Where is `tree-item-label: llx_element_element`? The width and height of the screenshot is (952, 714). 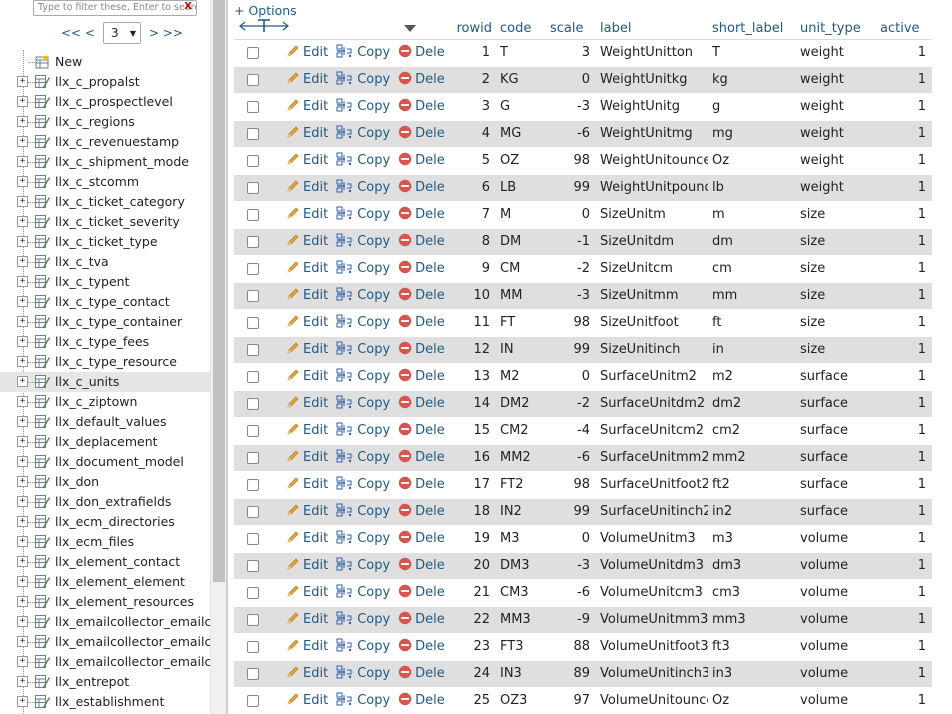
tree-item-label: llx_element_element is located at coordinates (120, 581).